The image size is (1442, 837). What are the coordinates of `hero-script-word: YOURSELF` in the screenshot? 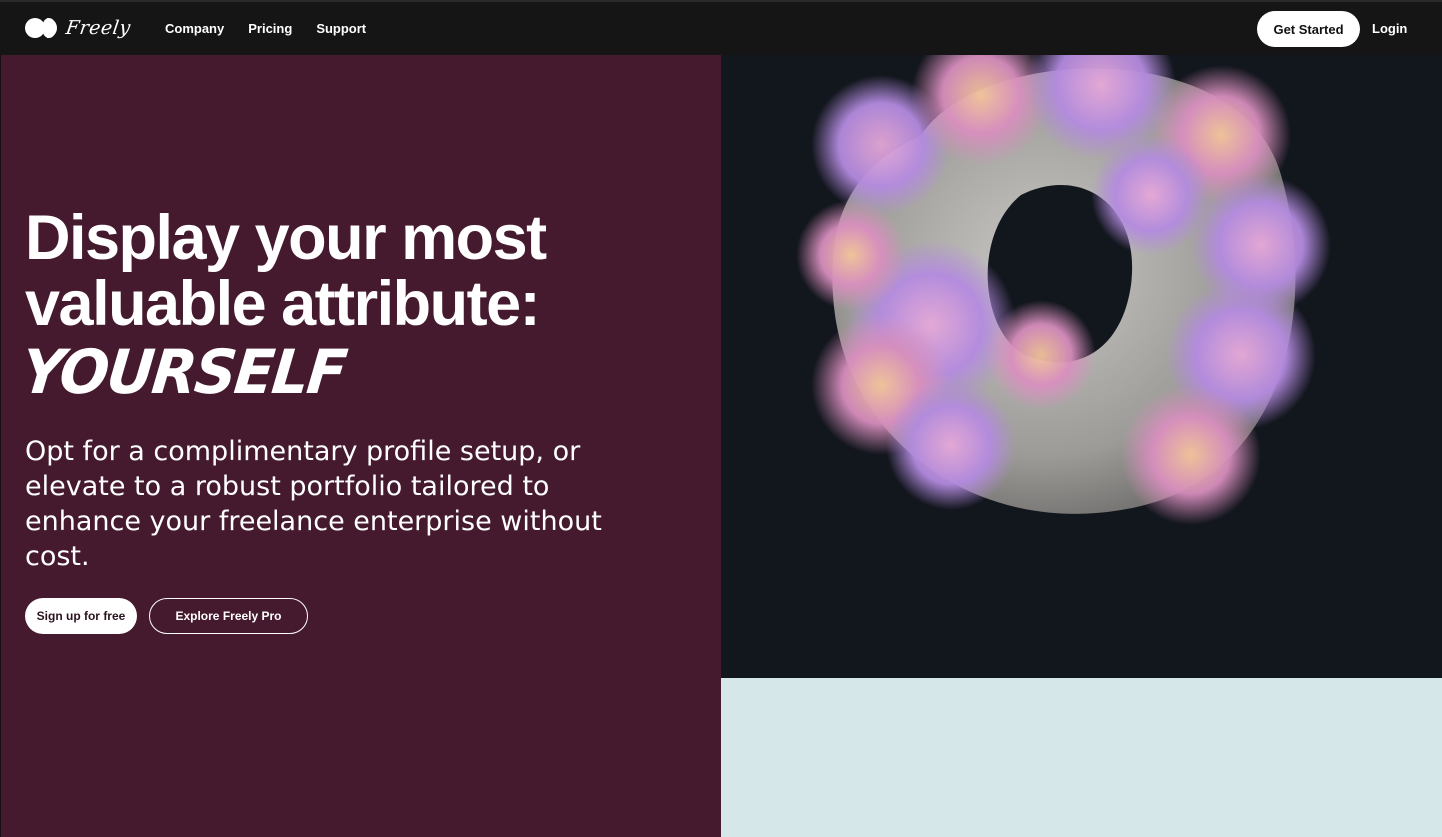 It's located at (183, 372).